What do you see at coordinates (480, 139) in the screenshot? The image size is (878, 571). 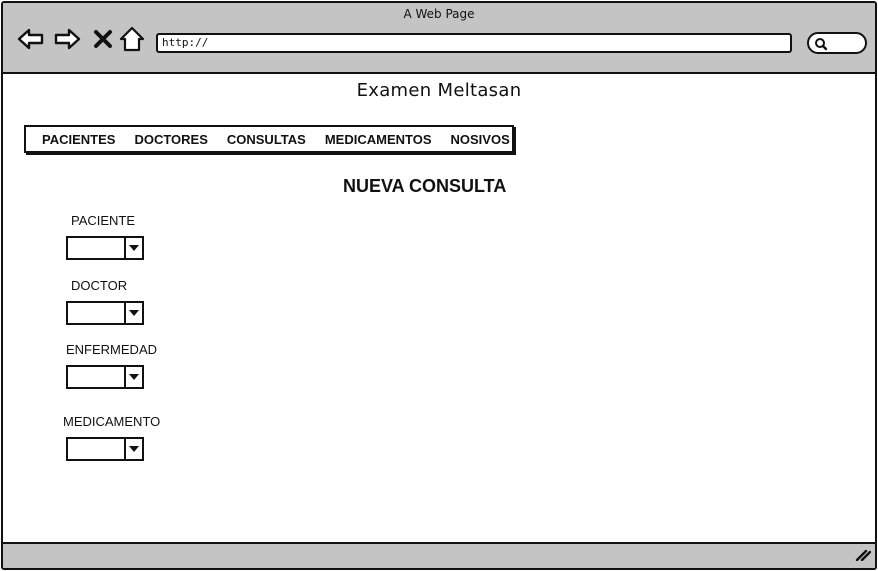 I see `menu-item-nosivos: NOSIVOS` at bounding box center [480, 139].